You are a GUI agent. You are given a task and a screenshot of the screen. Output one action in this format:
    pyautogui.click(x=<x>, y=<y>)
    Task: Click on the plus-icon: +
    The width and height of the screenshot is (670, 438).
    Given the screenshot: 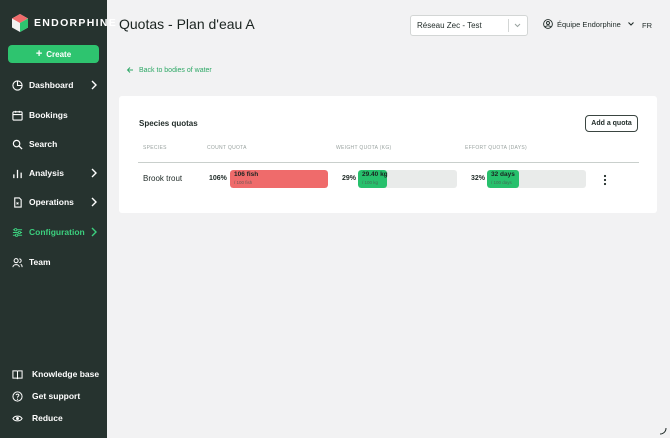 What is the action you would take?
    pyautogui.click(x=39, y=53)
    